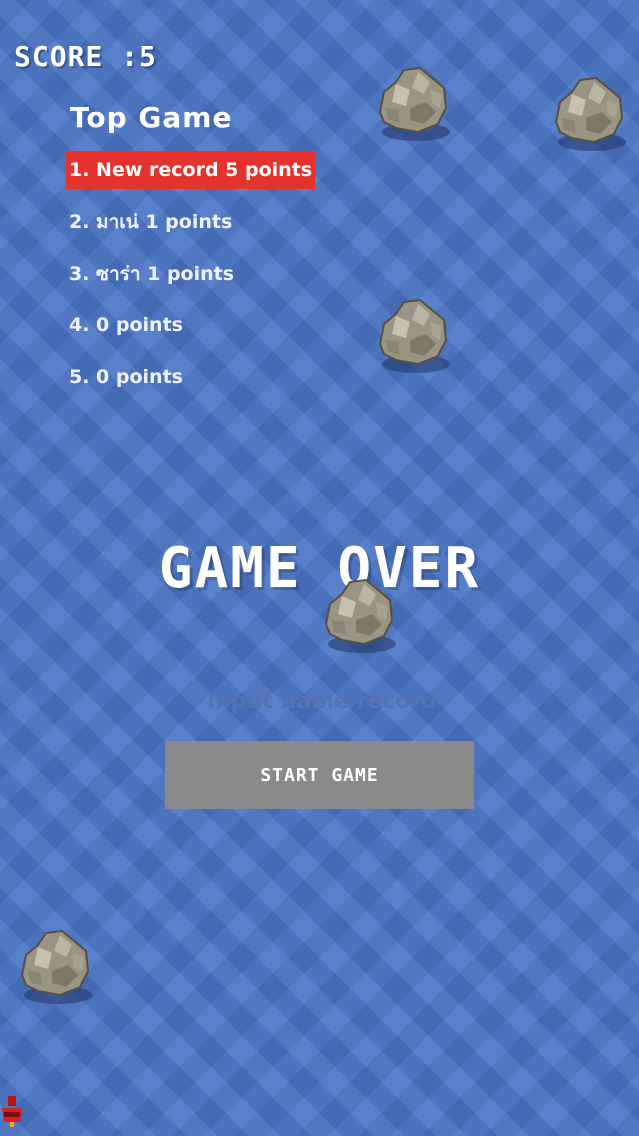  Describe the element at coordinates (191, 170) in the screenshot. I see `leaderboard-entry-1: 1. New record 5 points` at that location.